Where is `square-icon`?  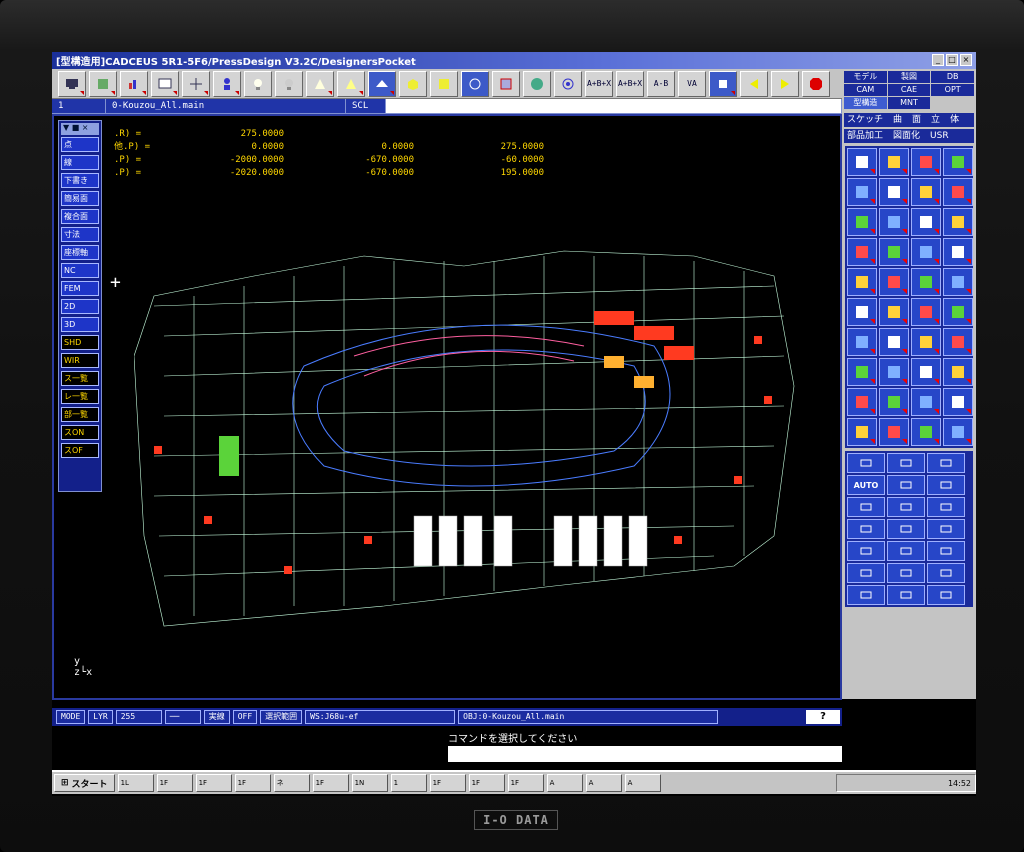 square-icon is located at coordinates (444, 83).